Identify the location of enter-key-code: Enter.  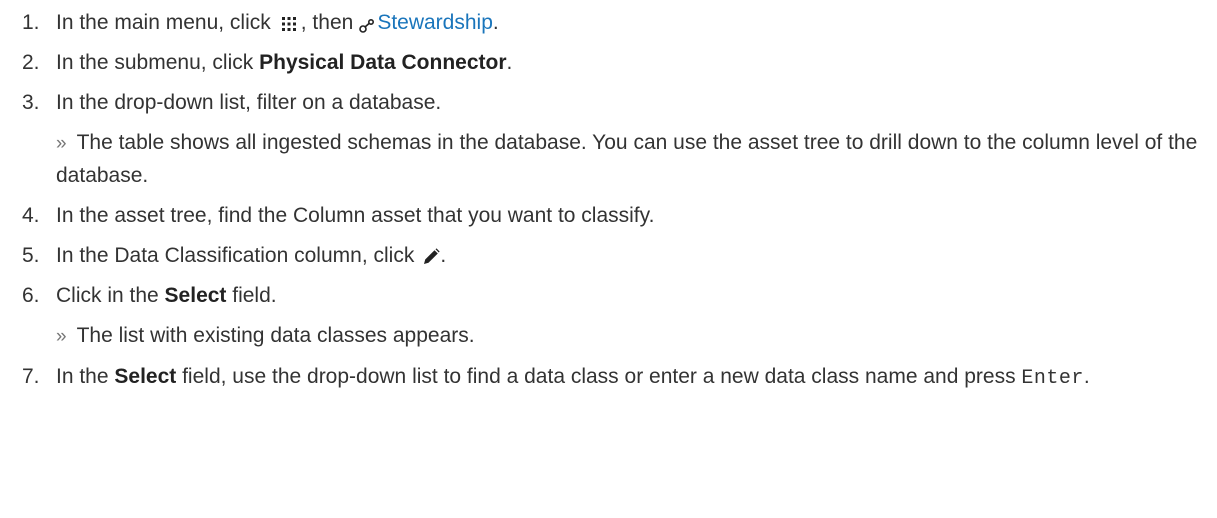
(1052, 378).